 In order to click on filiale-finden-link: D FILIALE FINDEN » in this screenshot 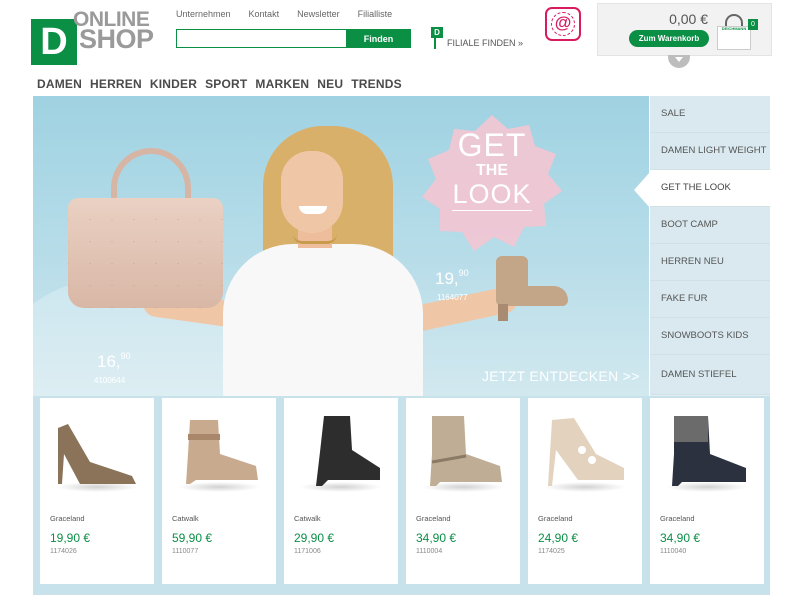, I will do `click(477, 38)`.